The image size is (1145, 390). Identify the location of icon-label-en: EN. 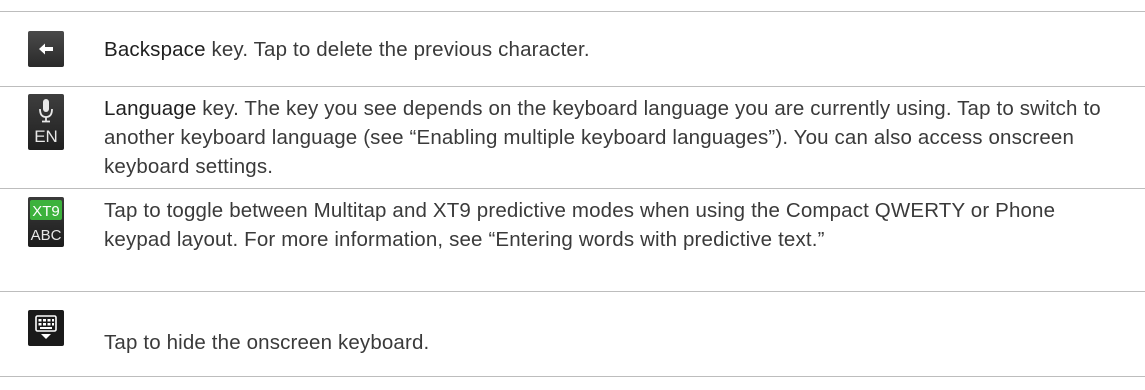
(46, 136).